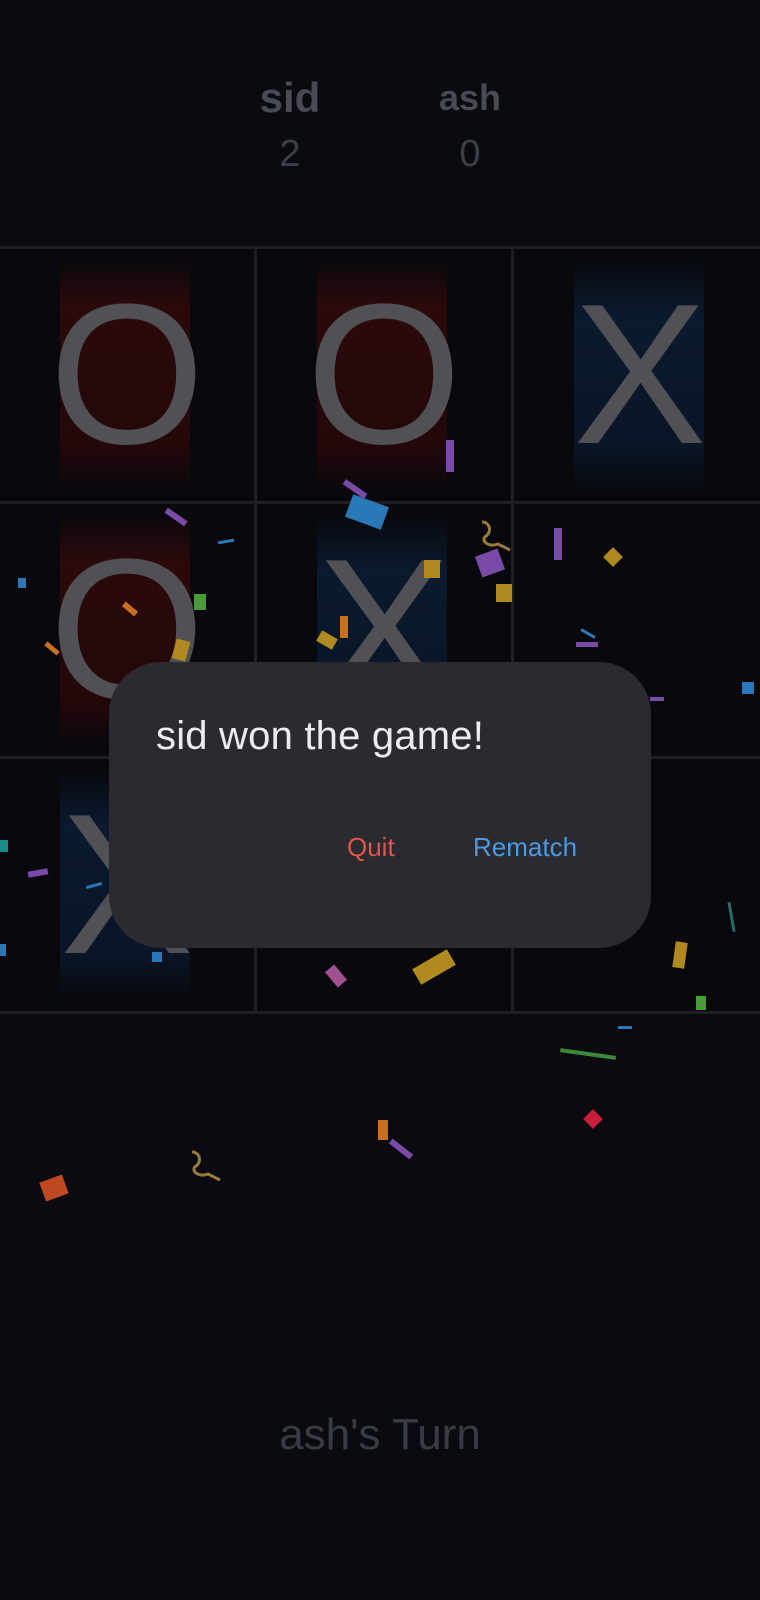 The width and height of the screenshot is (760, 1600). Describe the element at coordinates (290, 128) in the screenshot. I see `player-one-score: sid 2` at that location.